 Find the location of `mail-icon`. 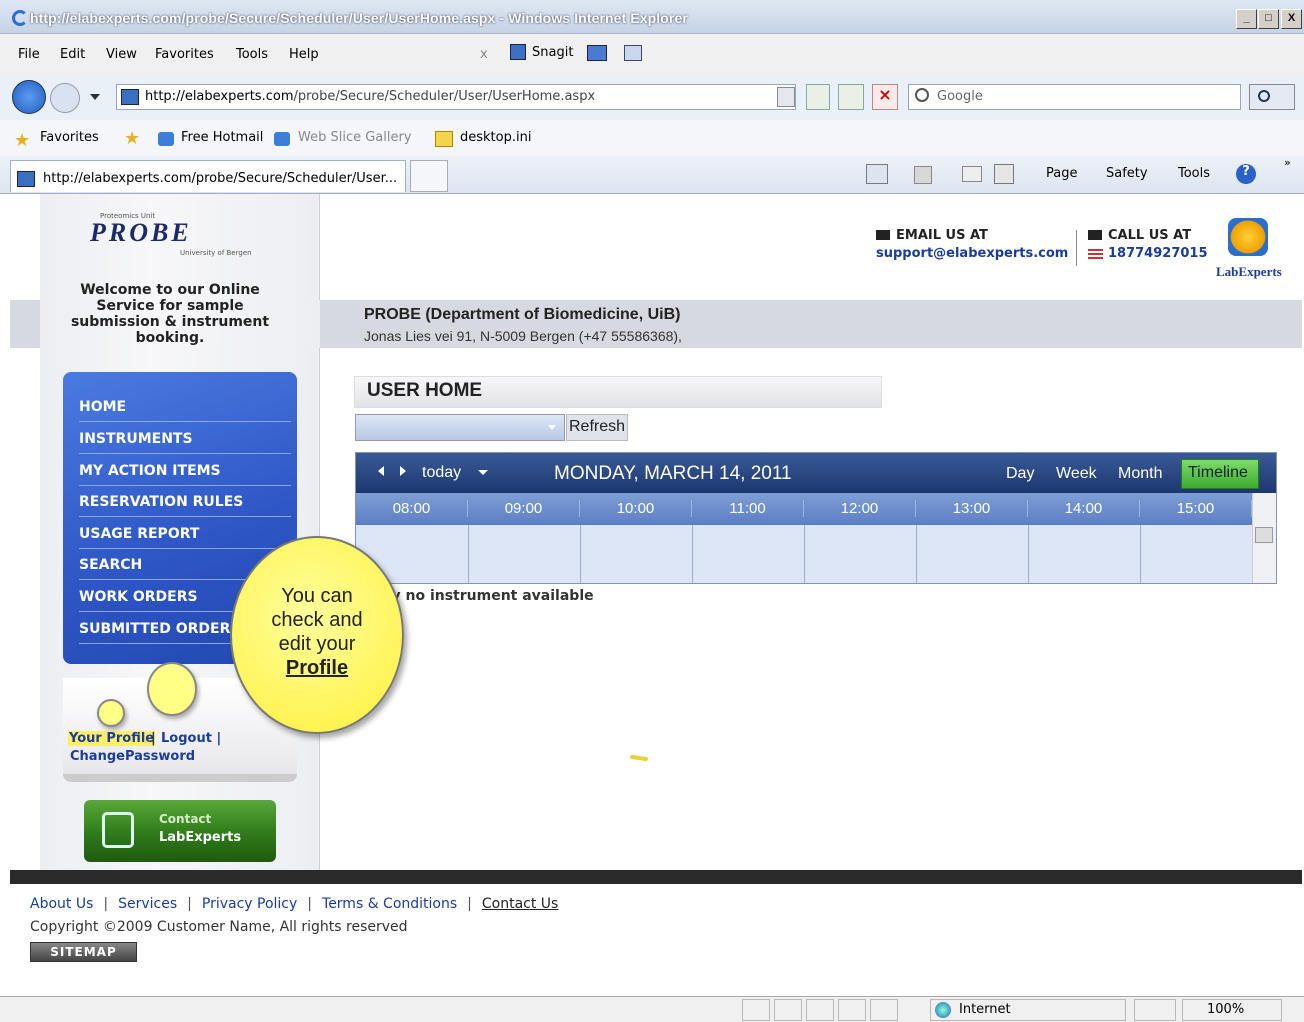

mail-icon is located at coordinates (972, 174).